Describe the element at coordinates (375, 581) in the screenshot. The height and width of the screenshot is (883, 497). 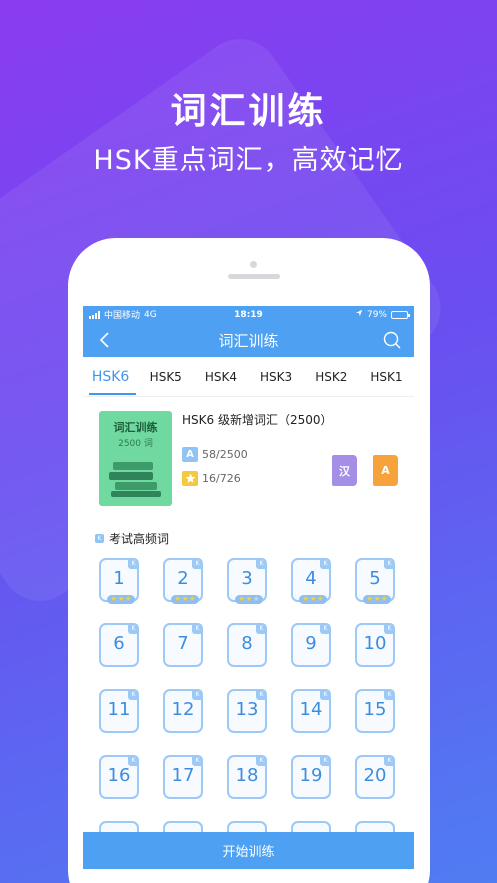
I see `unit-button: 5 K ★ ★ ★` at that location.